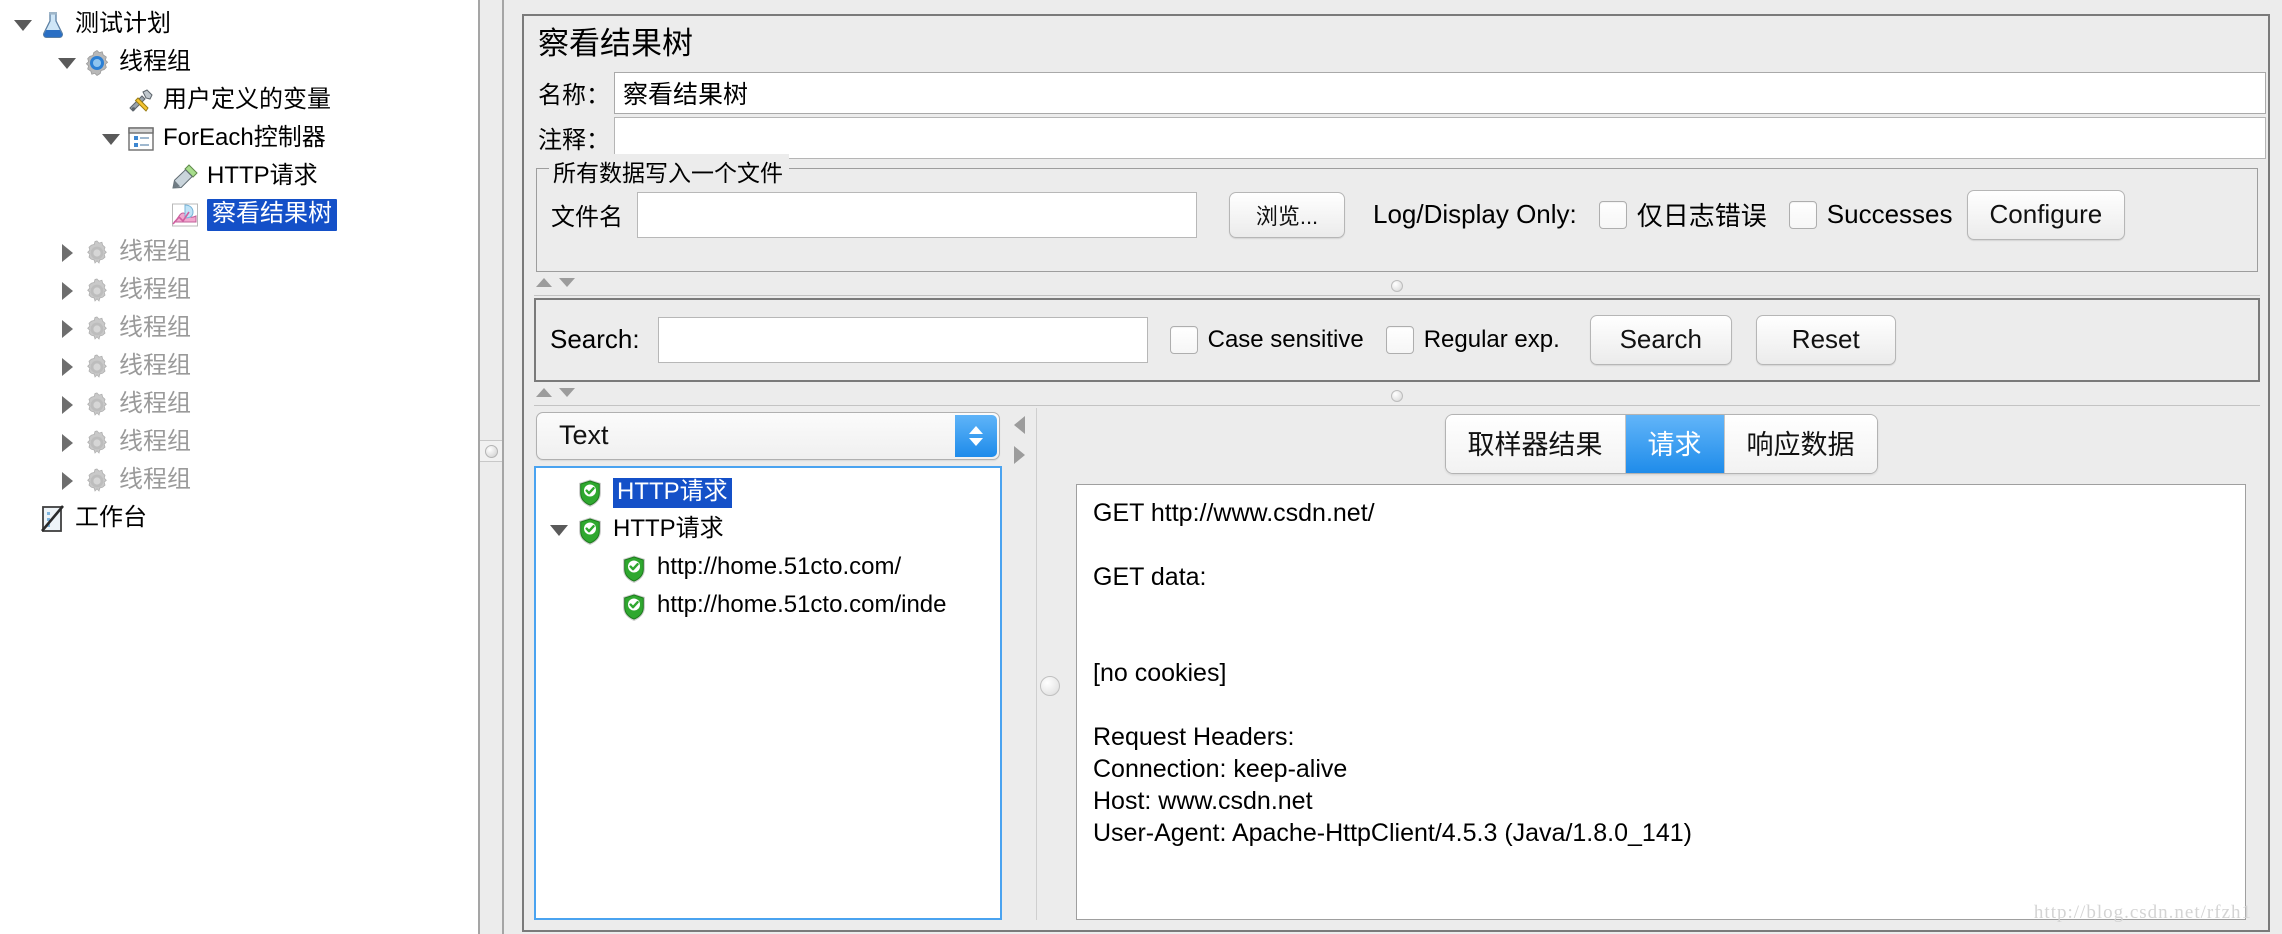 Image resolution: width=2282 pixels, height=934 pixels. I want to click on request-text-line: Connection: keep-alive, so click(1220, 768).